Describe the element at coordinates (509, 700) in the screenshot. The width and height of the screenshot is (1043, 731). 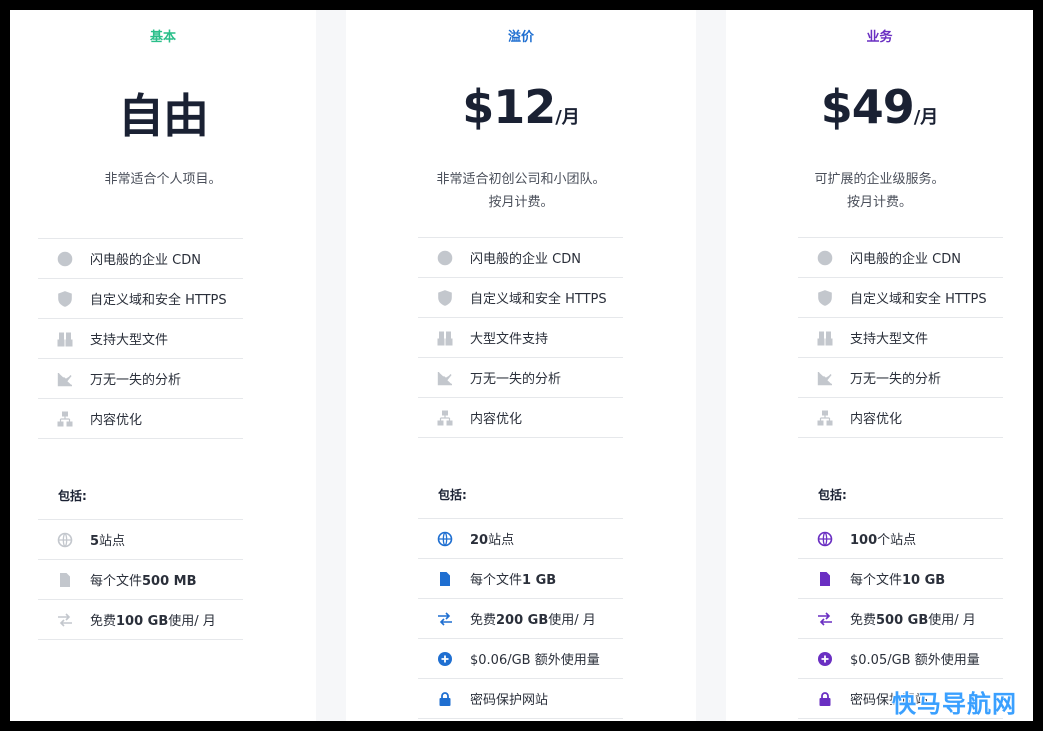
I see `include-text: 密码保护网站` at that location.